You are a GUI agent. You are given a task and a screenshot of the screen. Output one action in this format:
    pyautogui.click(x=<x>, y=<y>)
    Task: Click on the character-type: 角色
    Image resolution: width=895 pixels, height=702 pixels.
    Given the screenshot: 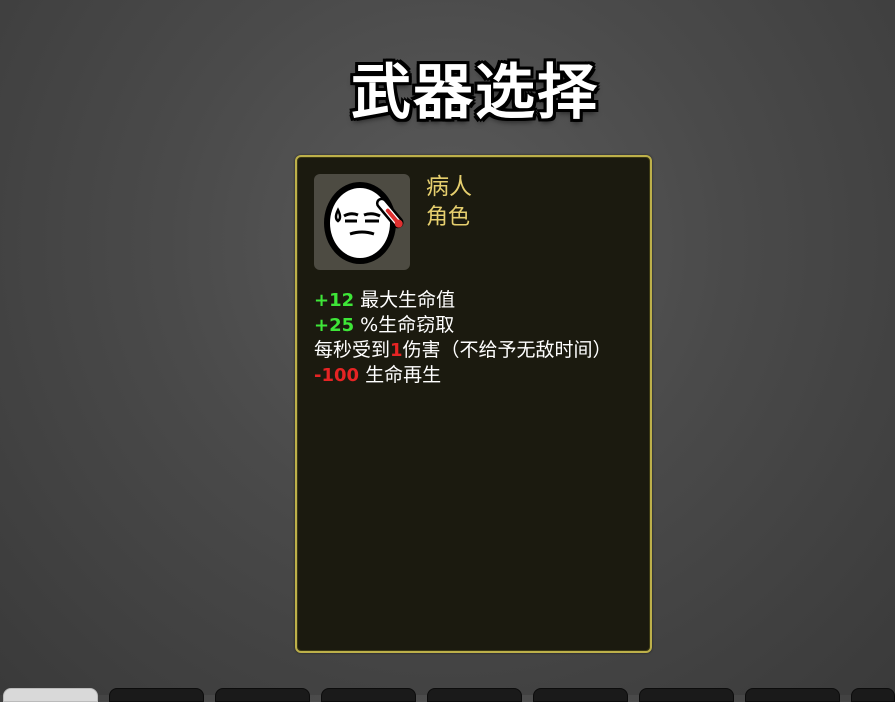 What is the action you would take?
    pyautogui.click(x=448, y=217)
    